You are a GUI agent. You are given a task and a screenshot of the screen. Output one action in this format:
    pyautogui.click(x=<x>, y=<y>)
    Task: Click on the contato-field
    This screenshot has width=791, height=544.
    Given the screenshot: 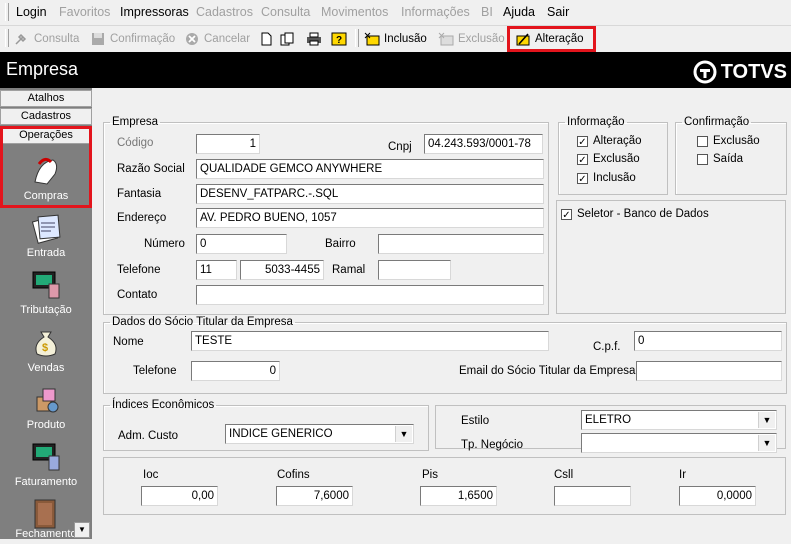 What is the action you would take?
    pyautogui.click(x=370, y=295)
    